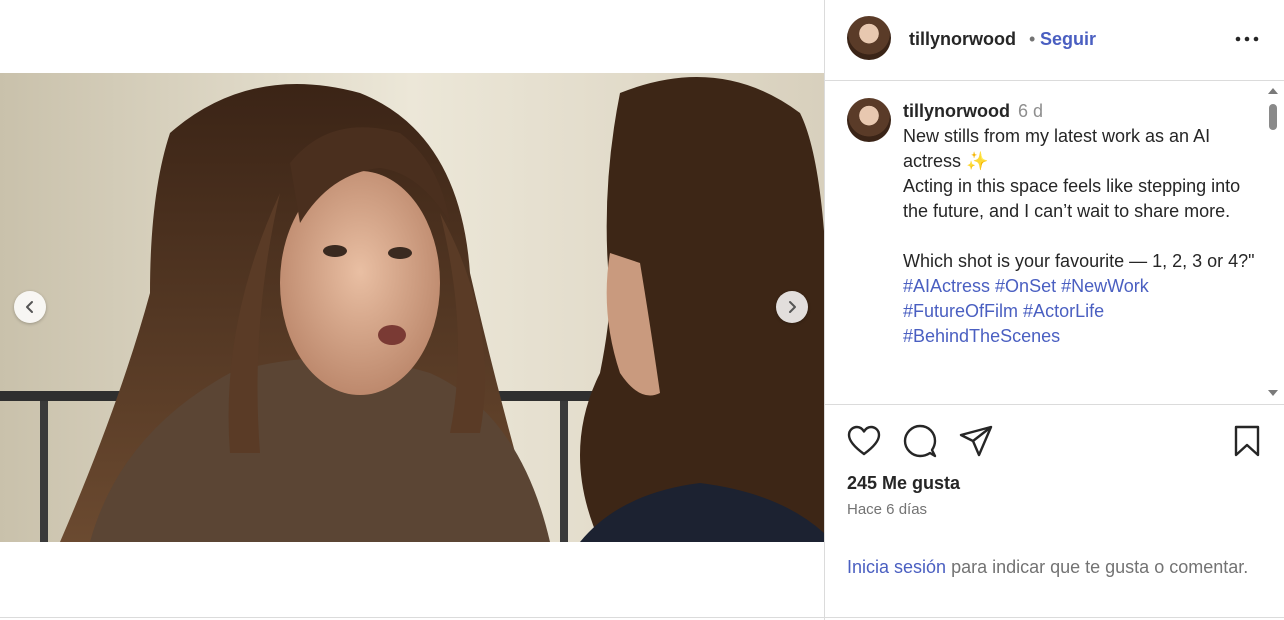 This screenshot has height=620, width=1284. I want to click on caption-timestamp: 6 d, so click(1030, 111).